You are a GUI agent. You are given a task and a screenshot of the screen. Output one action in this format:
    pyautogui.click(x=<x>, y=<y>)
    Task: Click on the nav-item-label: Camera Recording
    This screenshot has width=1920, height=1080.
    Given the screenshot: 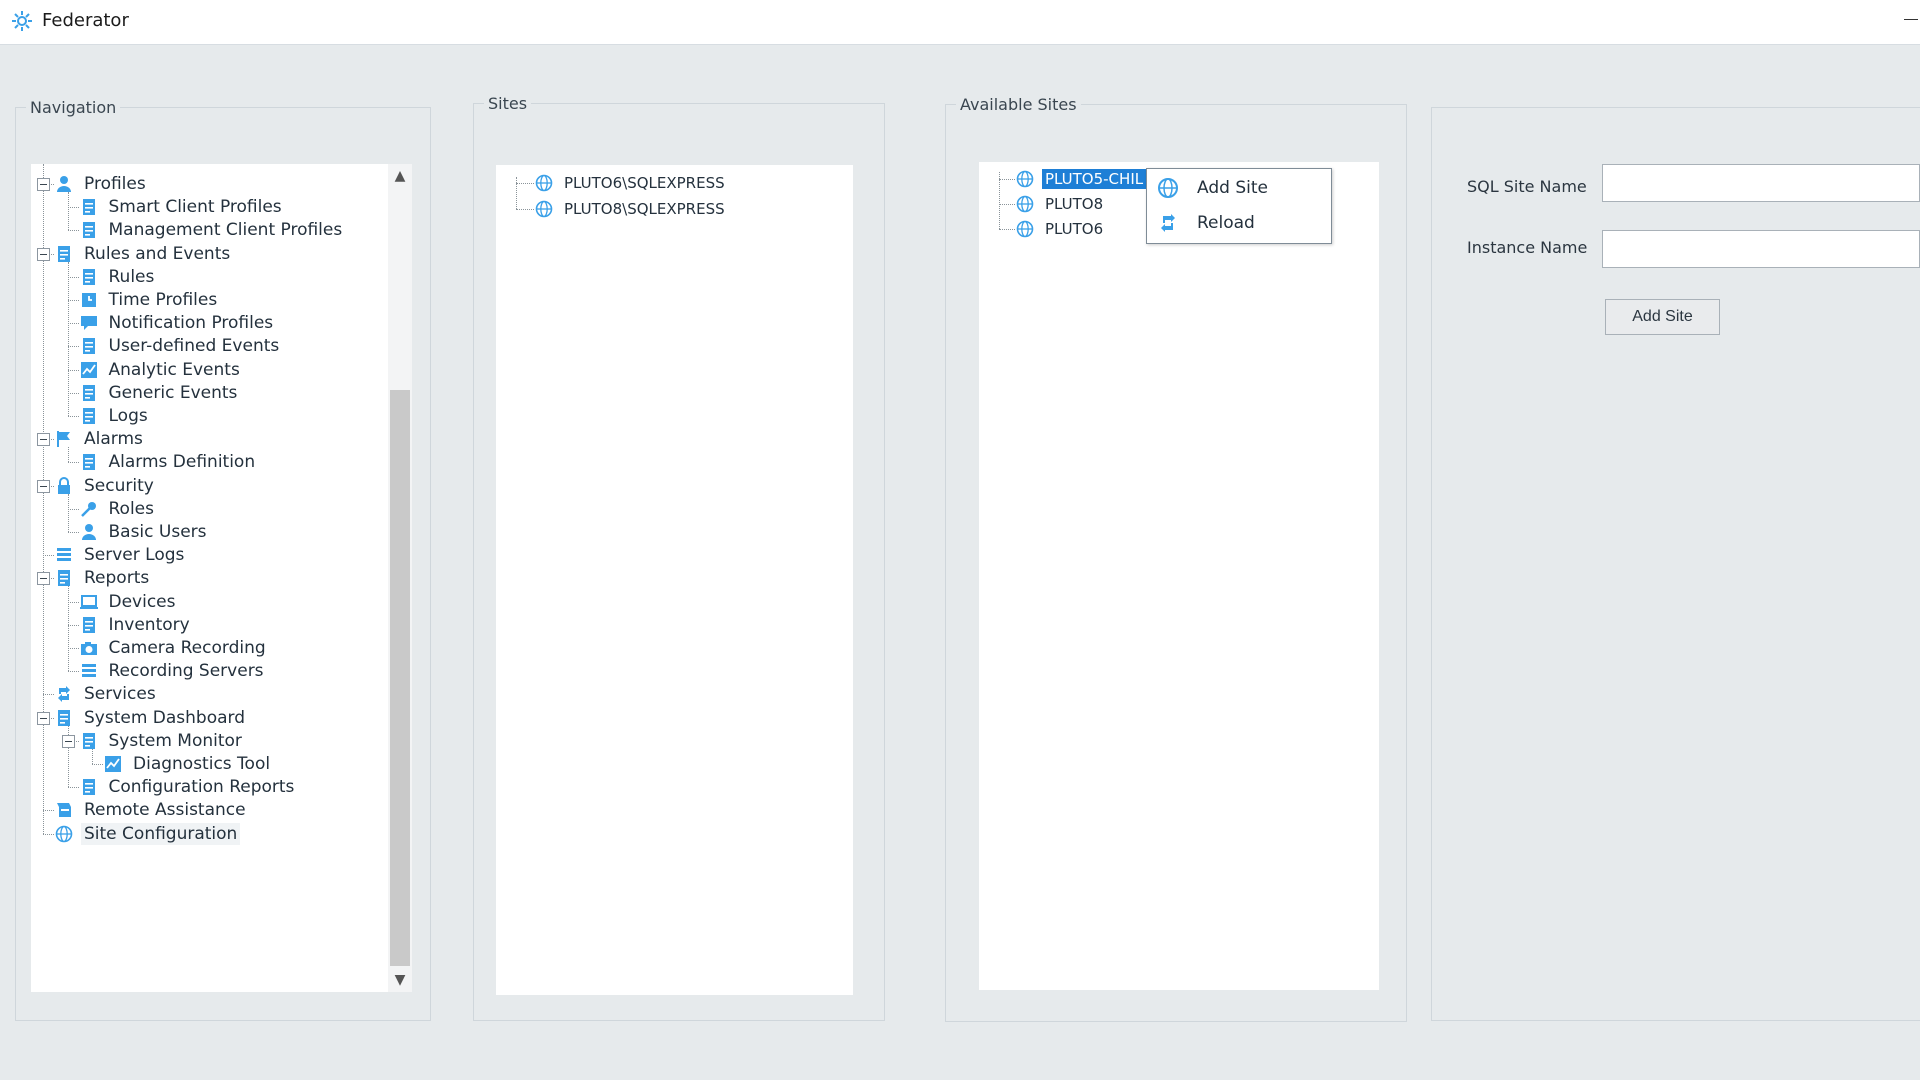 What is the action you would take?
    pyautogui.click(x=187, y=648)
    